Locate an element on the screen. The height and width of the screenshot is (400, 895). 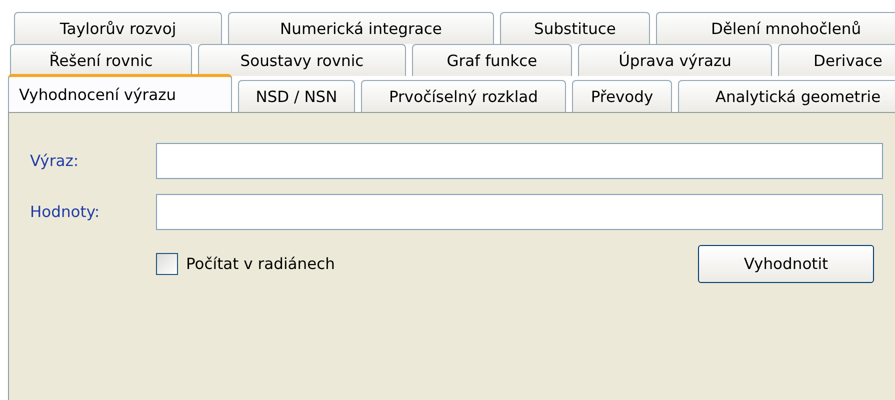
tab: NSD / NSN is located at coordinates (296, 96).